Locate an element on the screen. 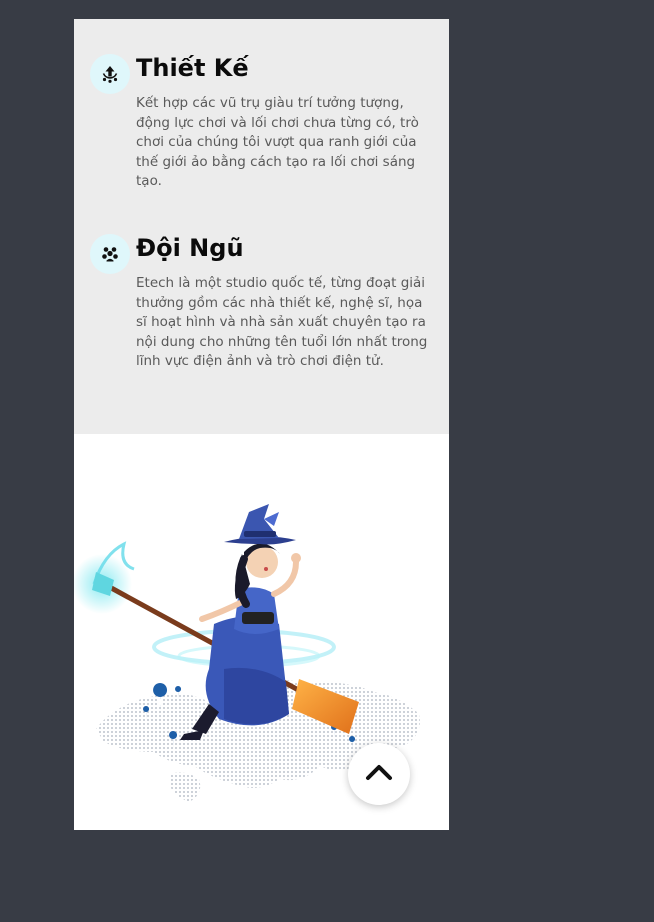  feature-title: Thiết Kế is located at coordinates (192, 68).